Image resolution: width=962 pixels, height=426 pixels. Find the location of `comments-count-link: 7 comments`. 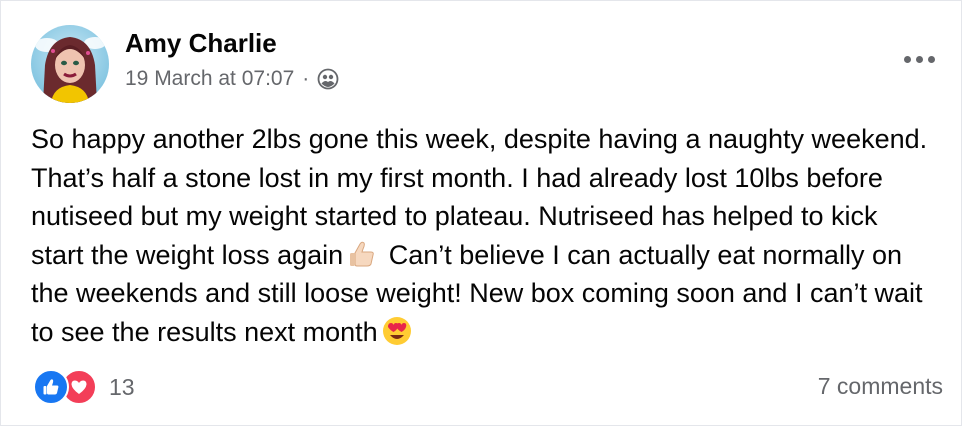

comments-count-link: 7 comments is located at coordinates (880, 386).